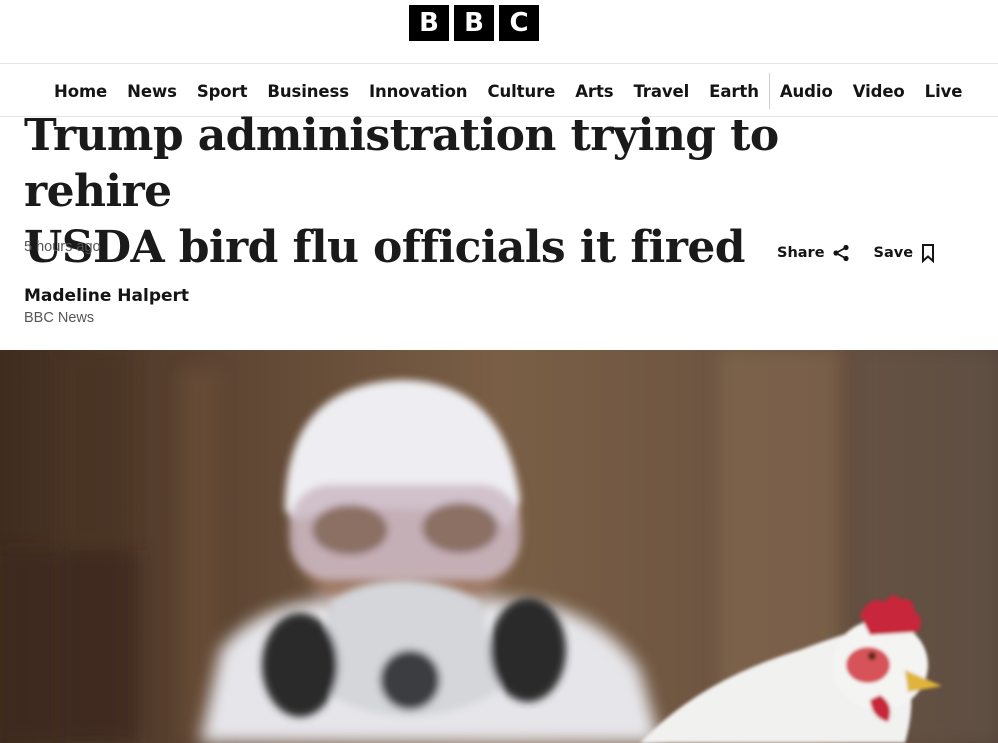 This screenshot has height=743, width=998. I want to click on logo-letter-b1: B, so click(429, 23).